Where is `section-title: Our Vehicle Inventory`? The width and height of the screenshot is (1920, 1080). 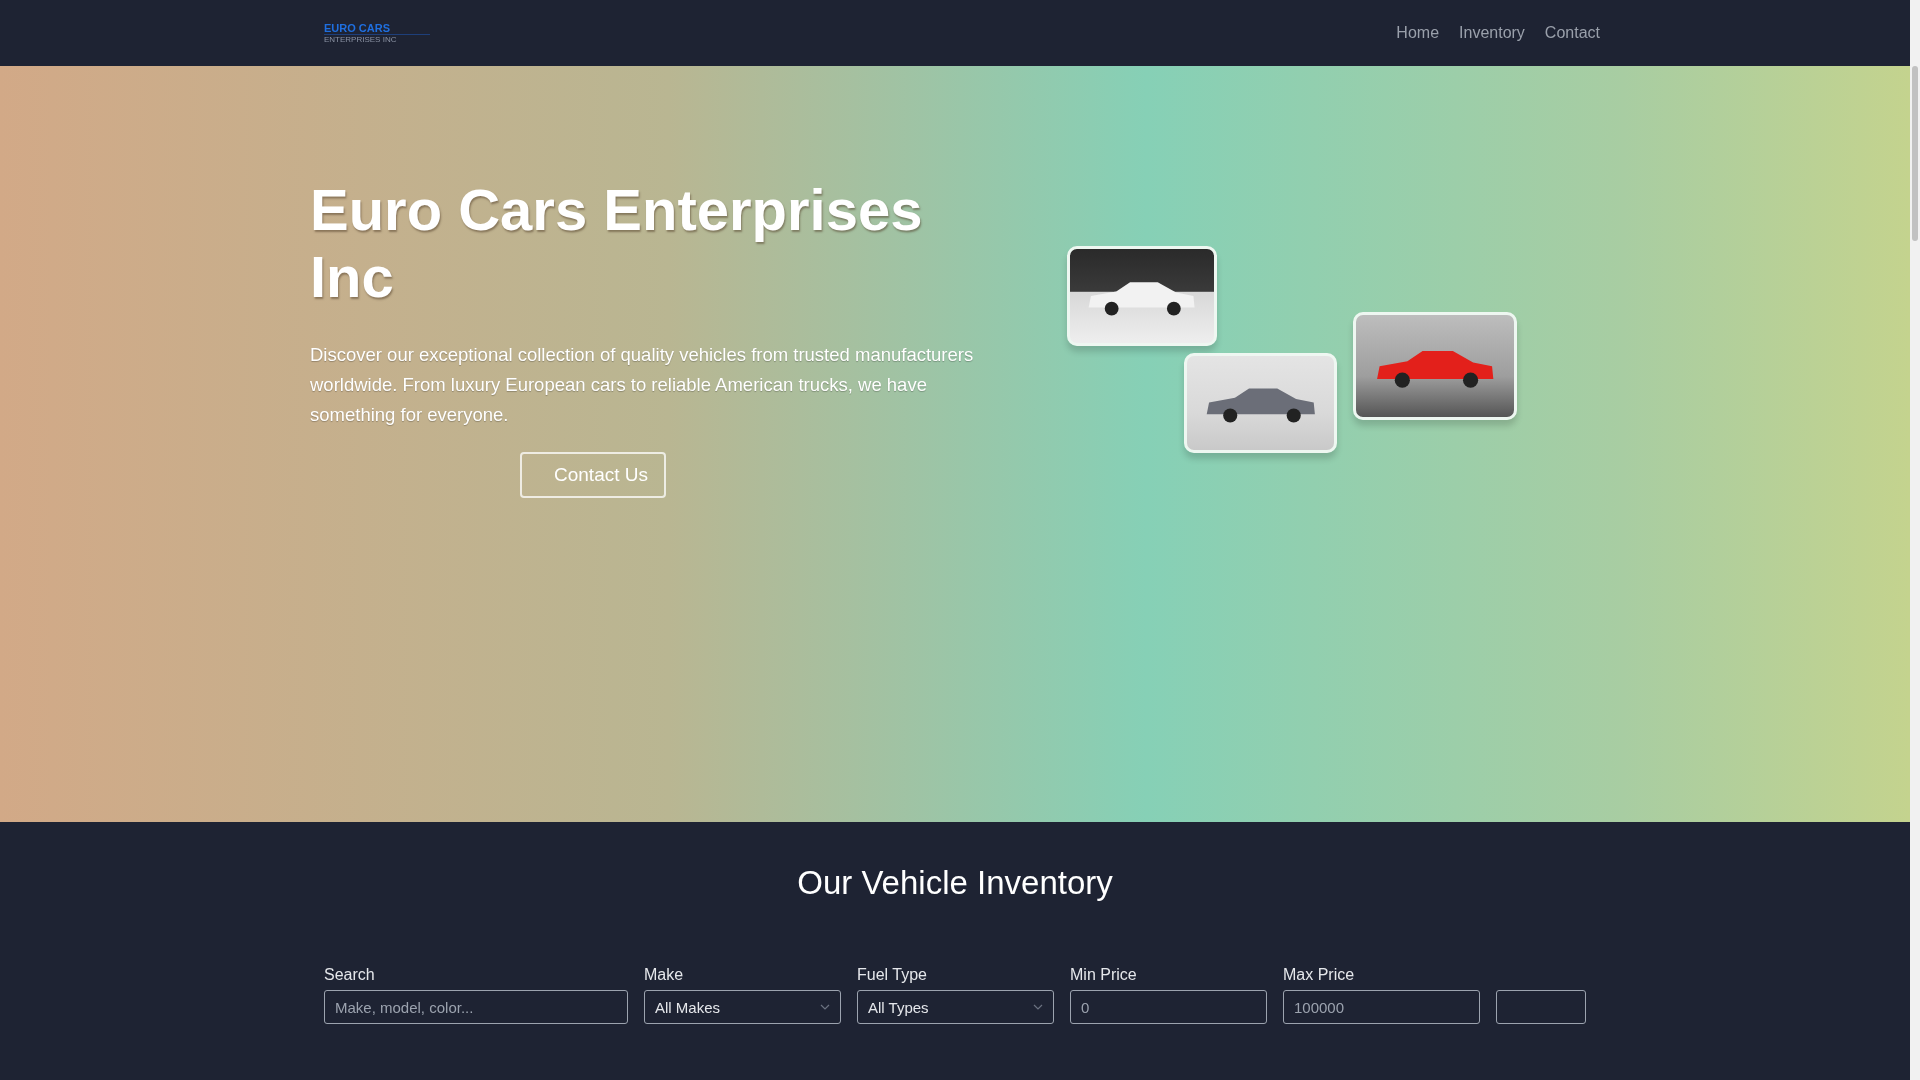 section-title: Our Vehicle Inventory is located at coordinates (955, 883).